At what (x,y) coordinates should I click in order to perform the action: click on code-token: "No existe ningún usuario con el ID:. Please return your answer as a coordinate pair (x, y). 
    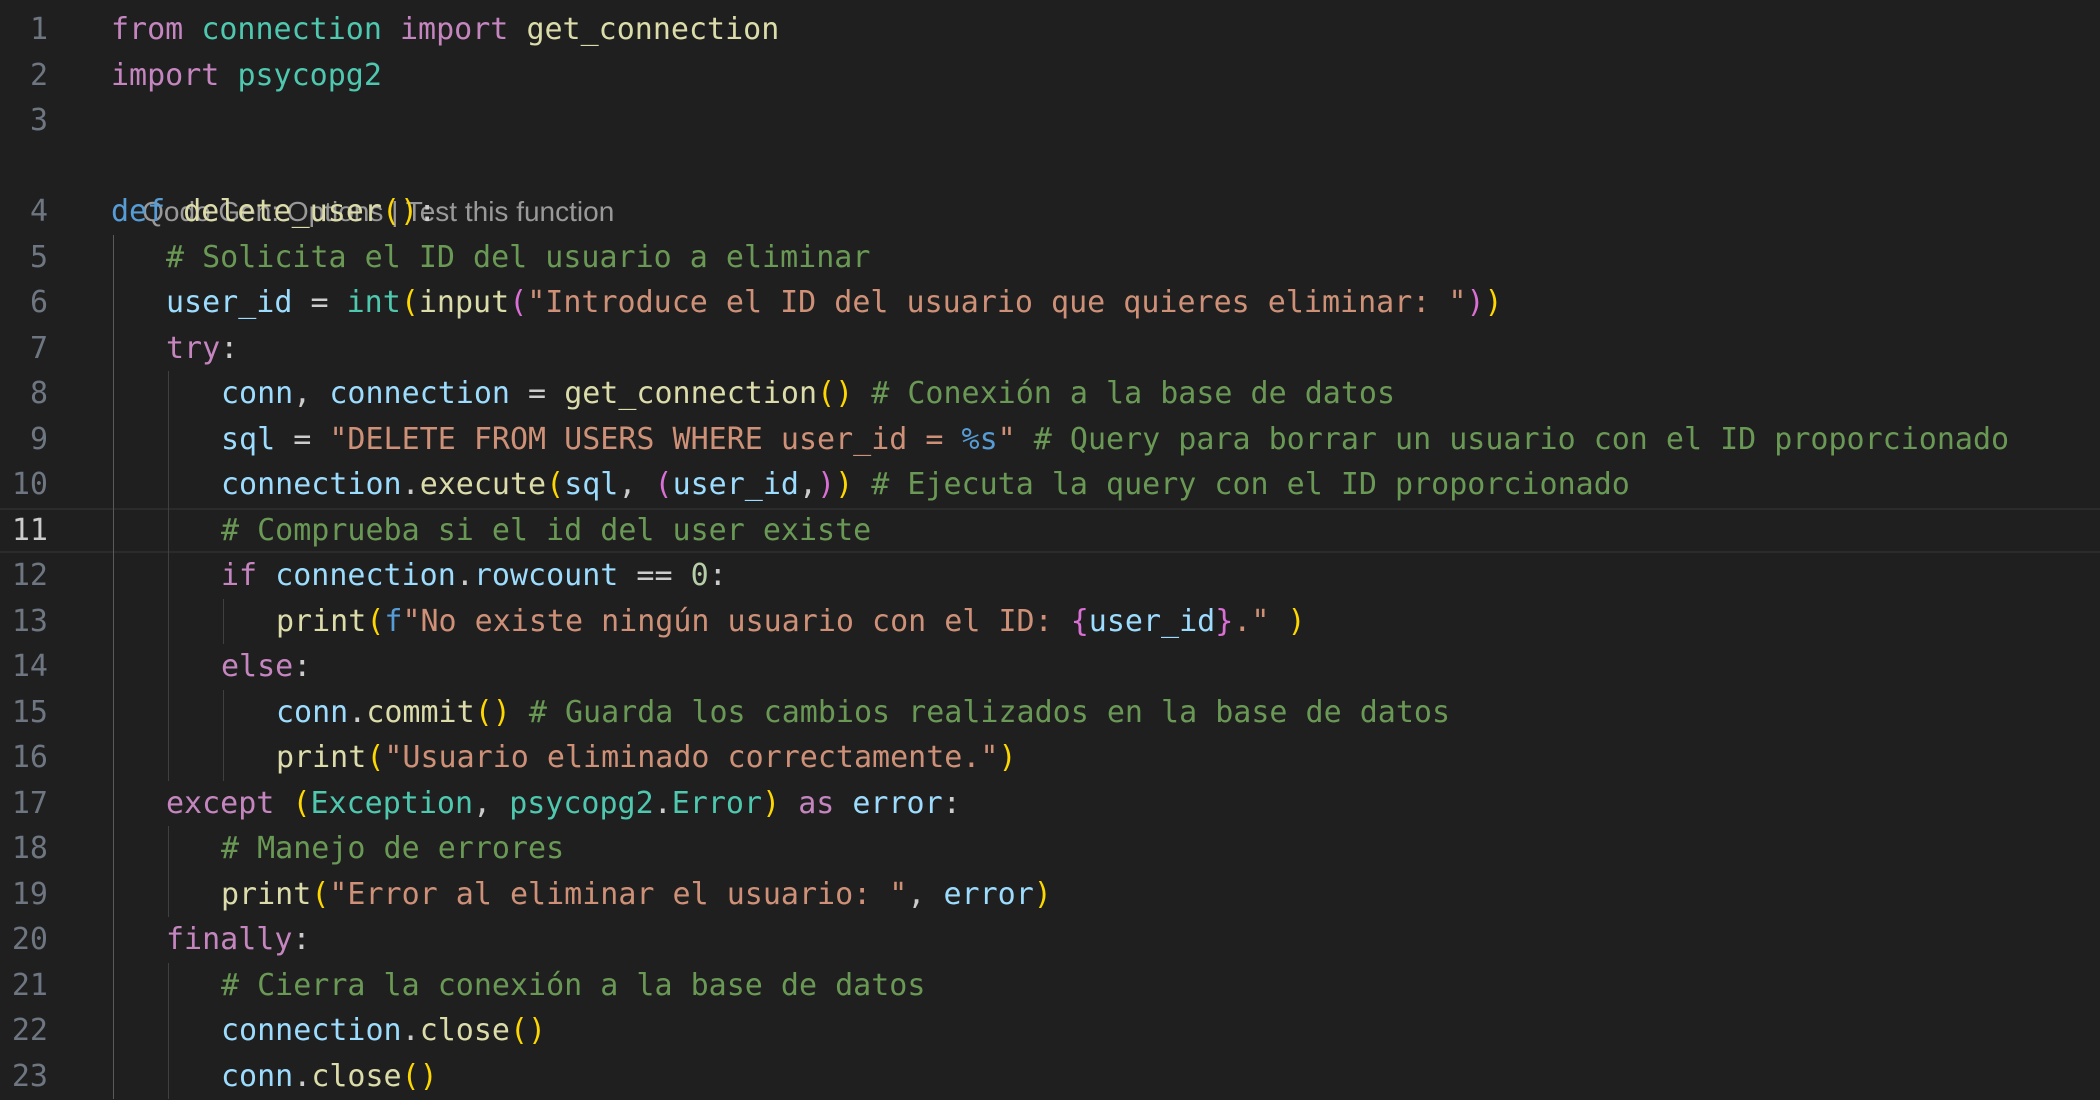
    Looking at the image, I should click on (736, 621).